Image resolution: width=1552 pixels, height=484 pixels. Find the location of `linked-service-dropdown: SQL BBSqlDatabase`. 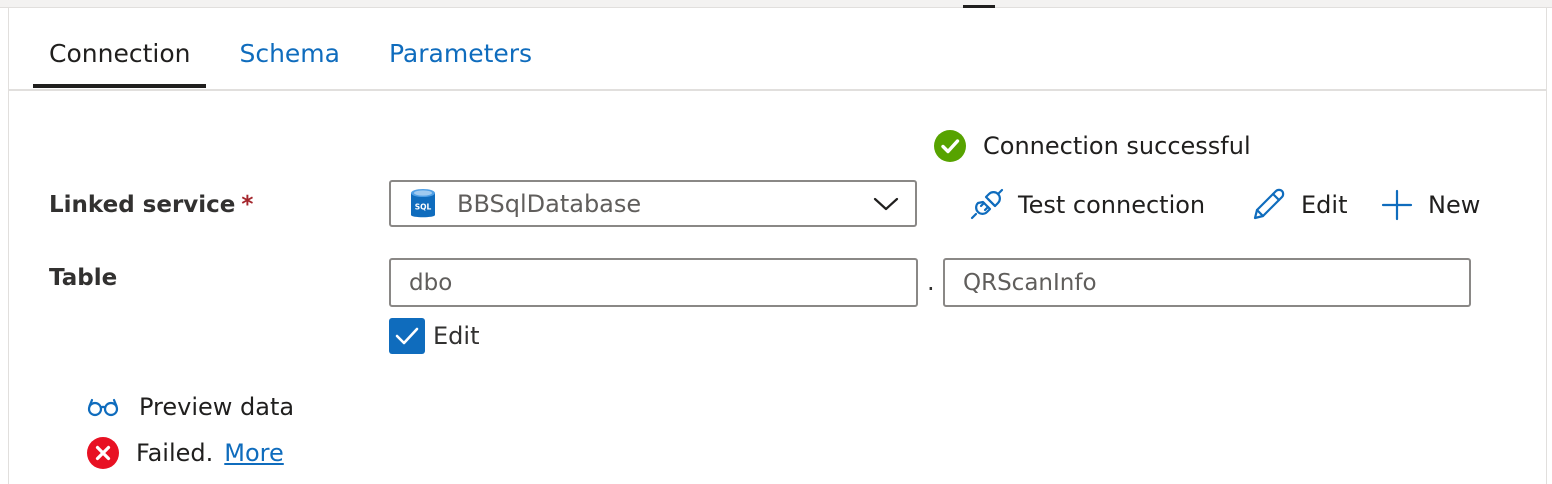

linked-service-dropdown: SQL BBSqlDatabase is located at coordinates (653, 203).